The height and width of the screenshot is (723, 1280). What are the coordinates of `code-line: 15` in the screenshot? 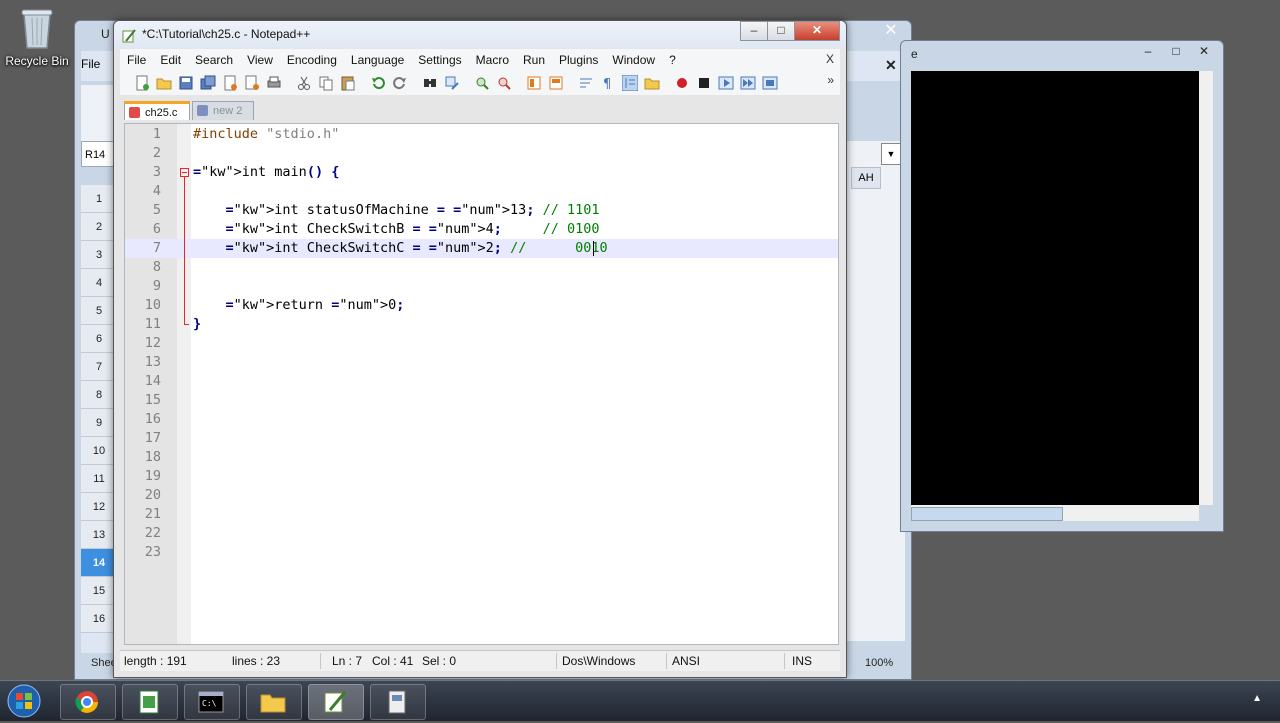 It's located at (481, 400).